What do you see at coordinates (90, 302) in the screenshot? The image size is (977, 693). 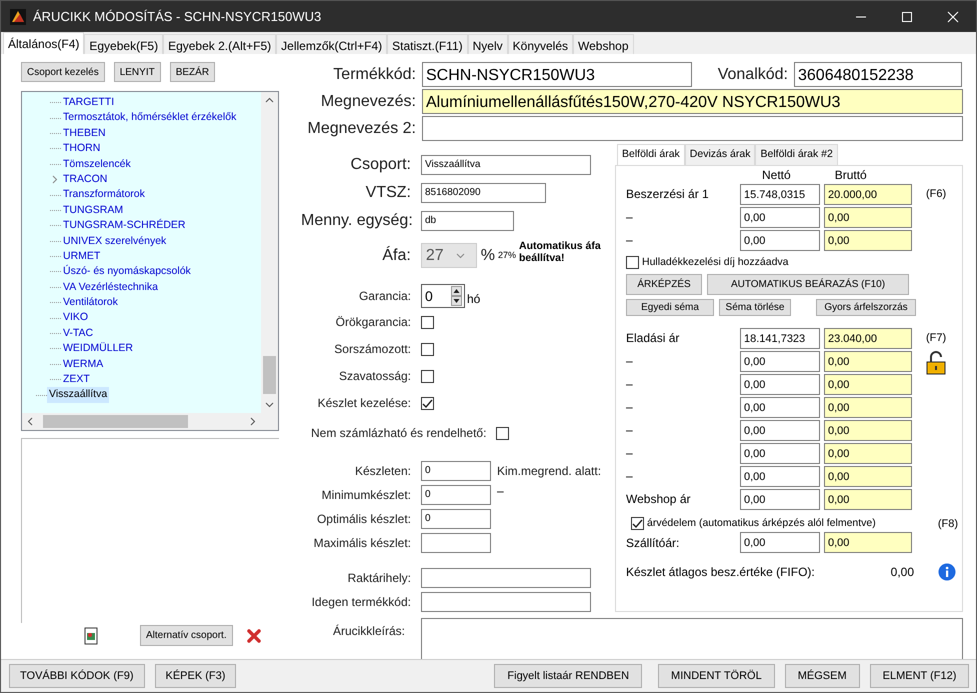 I see `tree-item: Ventilátorok` at bounding box center [90, 302].